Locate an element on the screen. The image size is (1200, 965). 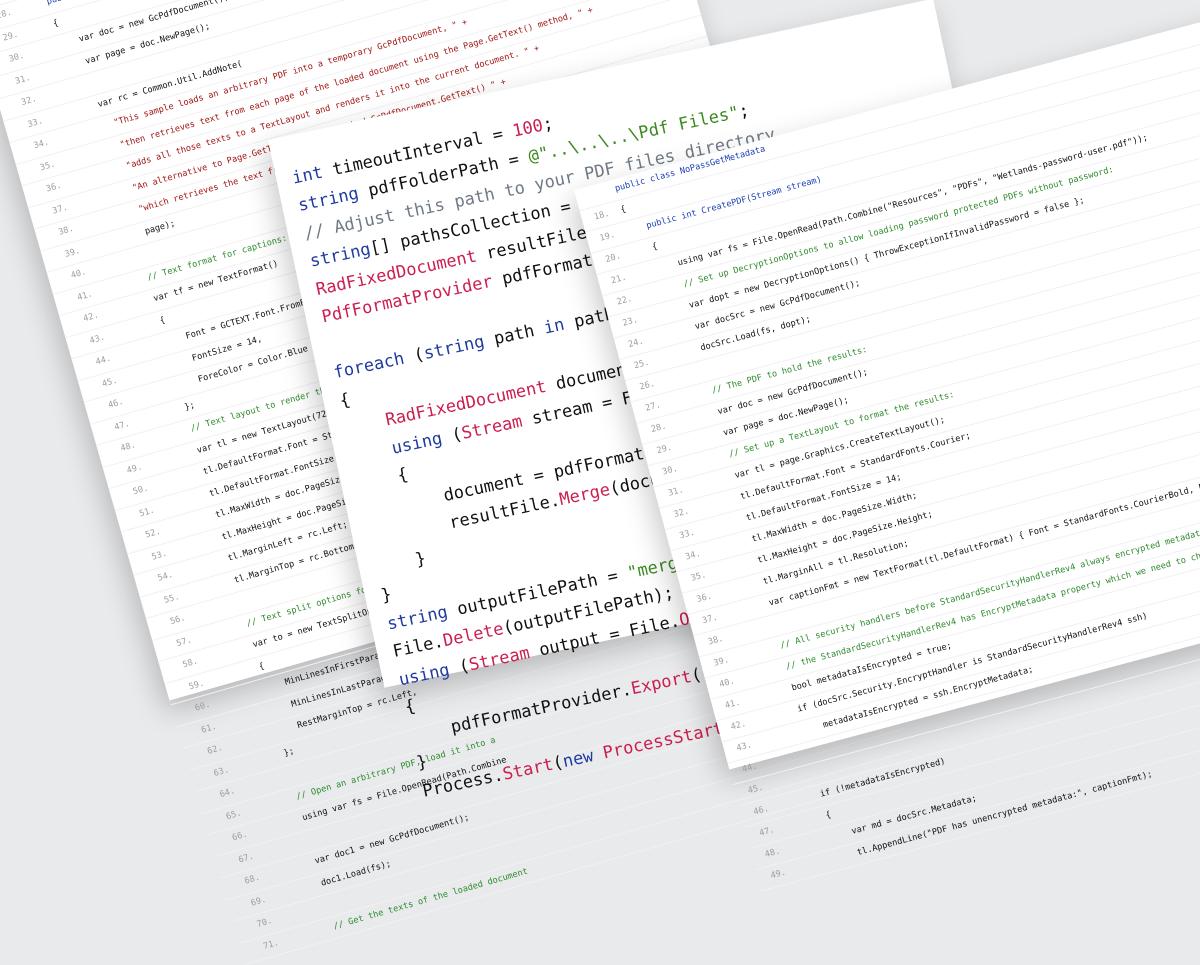
line-number is located at coordinates (595, 196).